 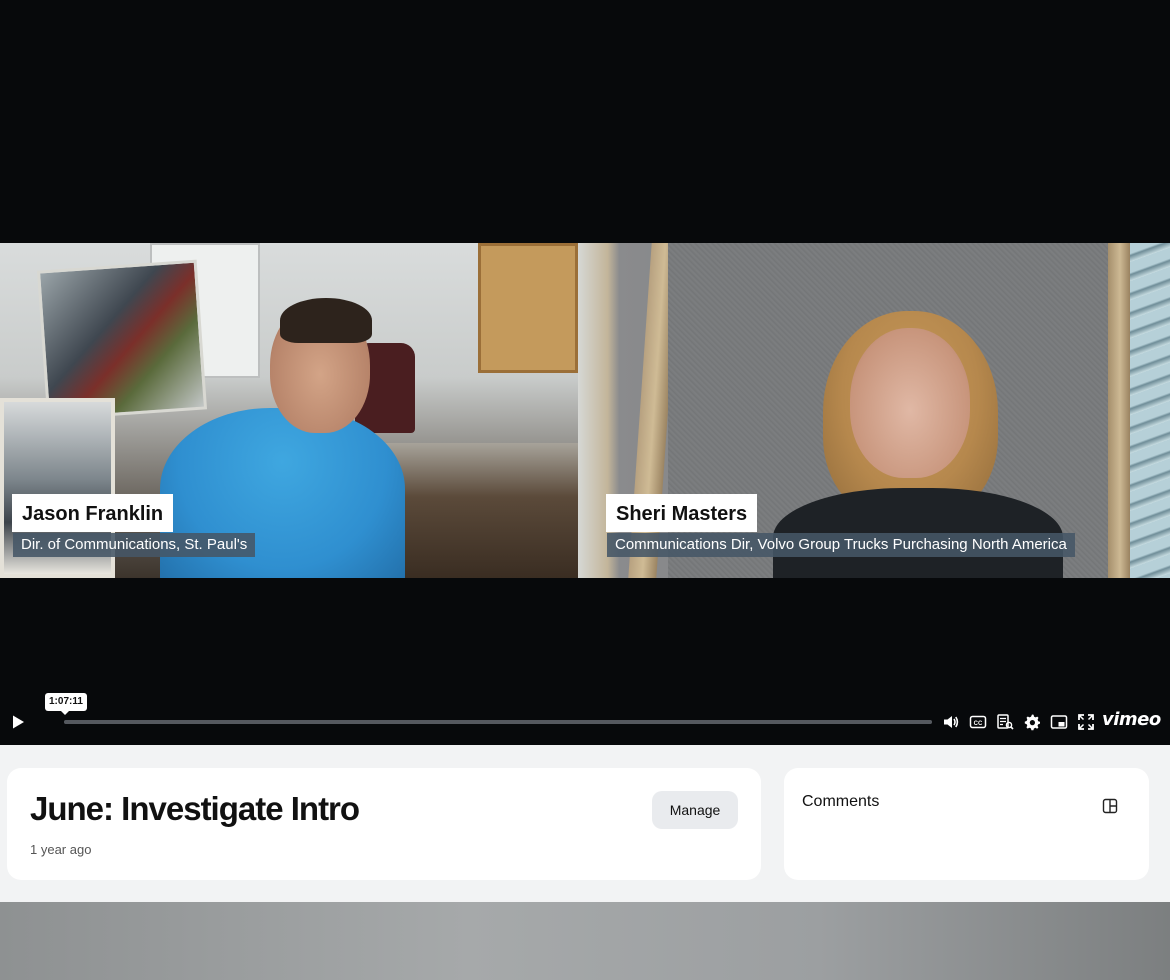 I want to click on progress-track, so click(x=498, y=722).